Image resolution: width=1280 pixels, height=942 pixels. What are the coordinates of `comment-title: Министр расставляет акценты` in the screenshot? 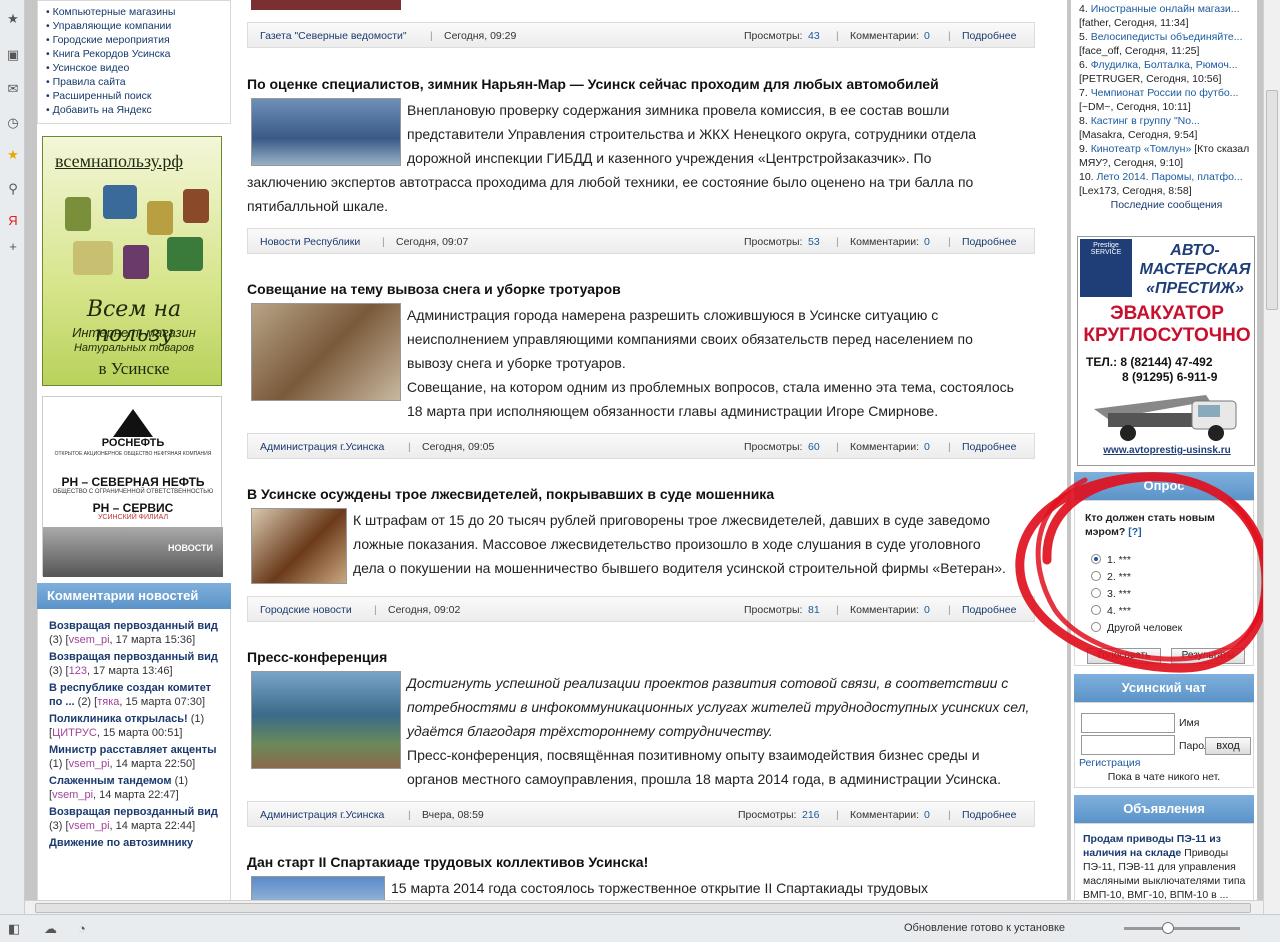 It's located at (133, 750).